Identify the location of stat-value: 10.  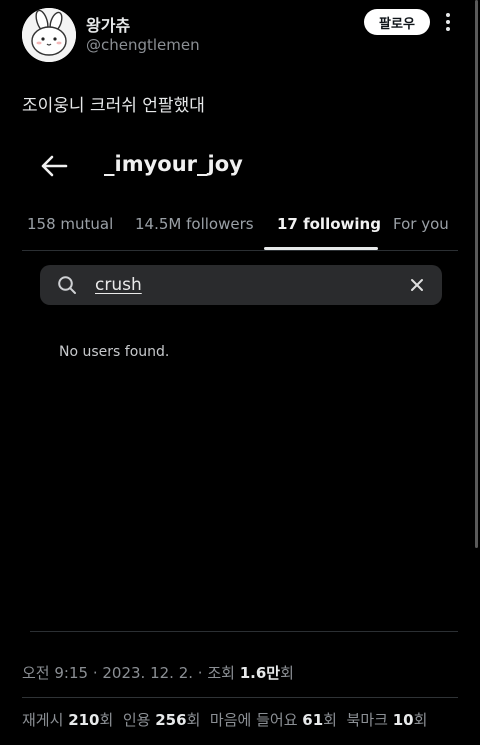
(403, 720).